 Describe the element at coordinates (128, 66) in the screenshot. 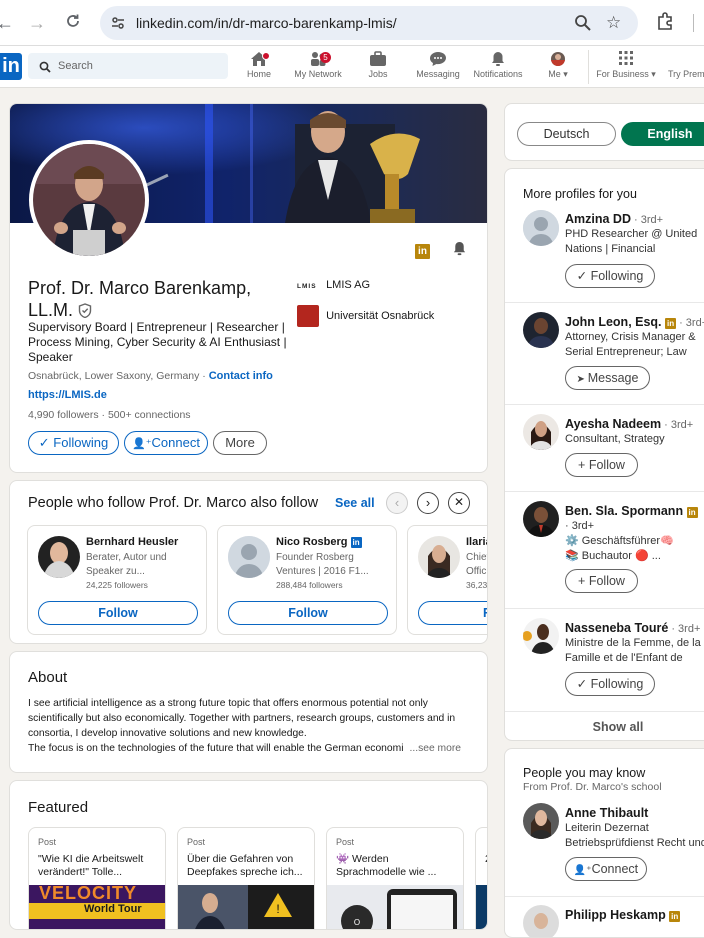

I see `search-input: Search` at that location.